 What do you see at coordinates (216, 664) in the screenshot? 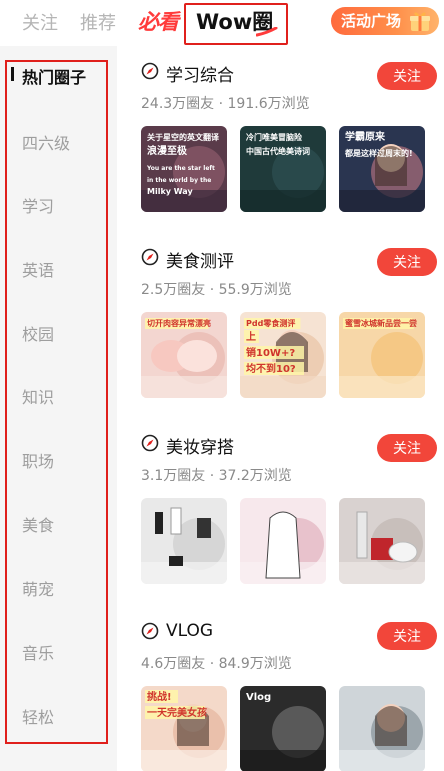
I see `circle-stats: 4.6万圈友 · 84.9万浏览` at bounding box center [216, 664].